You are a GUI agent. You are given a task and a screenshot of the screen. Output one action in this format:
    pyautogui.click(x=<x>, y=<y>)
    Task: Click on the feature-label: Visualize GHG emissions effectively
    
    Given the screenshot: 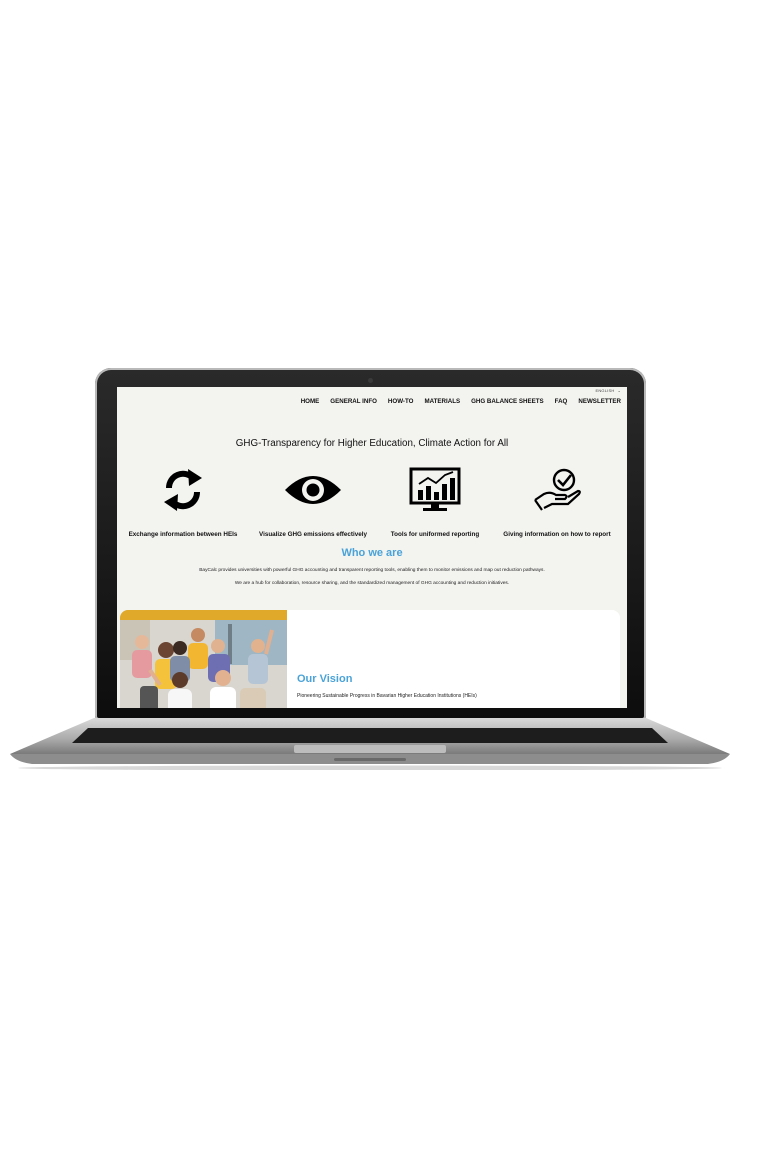 What is the action you would take?
    pyautogui.click(x=313, y=534)
    